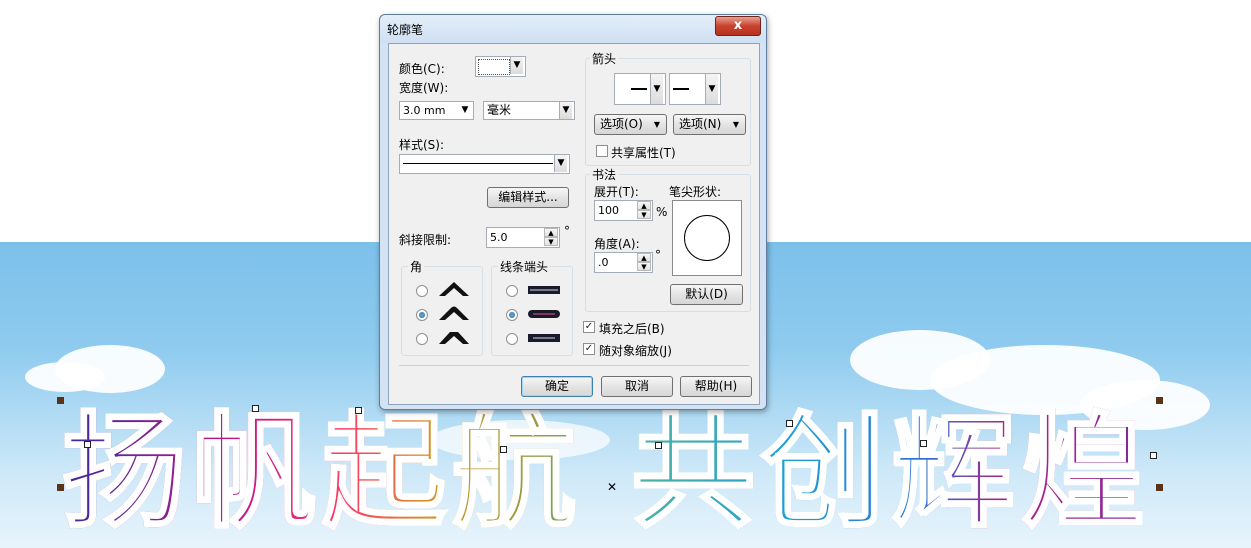 This screenshot has width=1251, height=548. What do you see at coordinates (425, 240) in the screenshot?
I see `miter-limit-label: 斜接限制:` at bounding box center [425, 240].